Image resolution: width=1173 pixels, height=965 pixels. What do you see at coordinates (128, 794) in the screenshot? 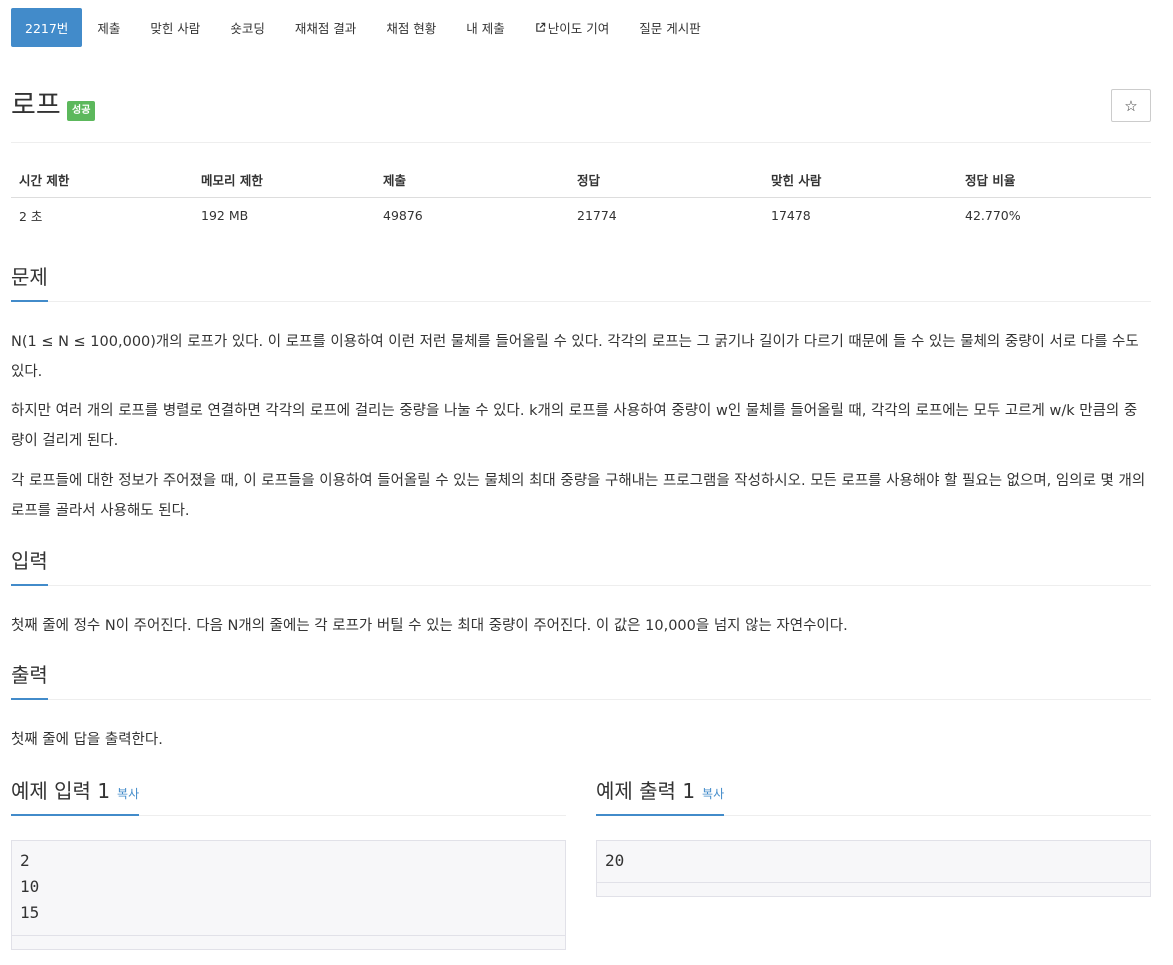
I see `copy-sample-input-button: 복사` at bounding box center [128, 794].